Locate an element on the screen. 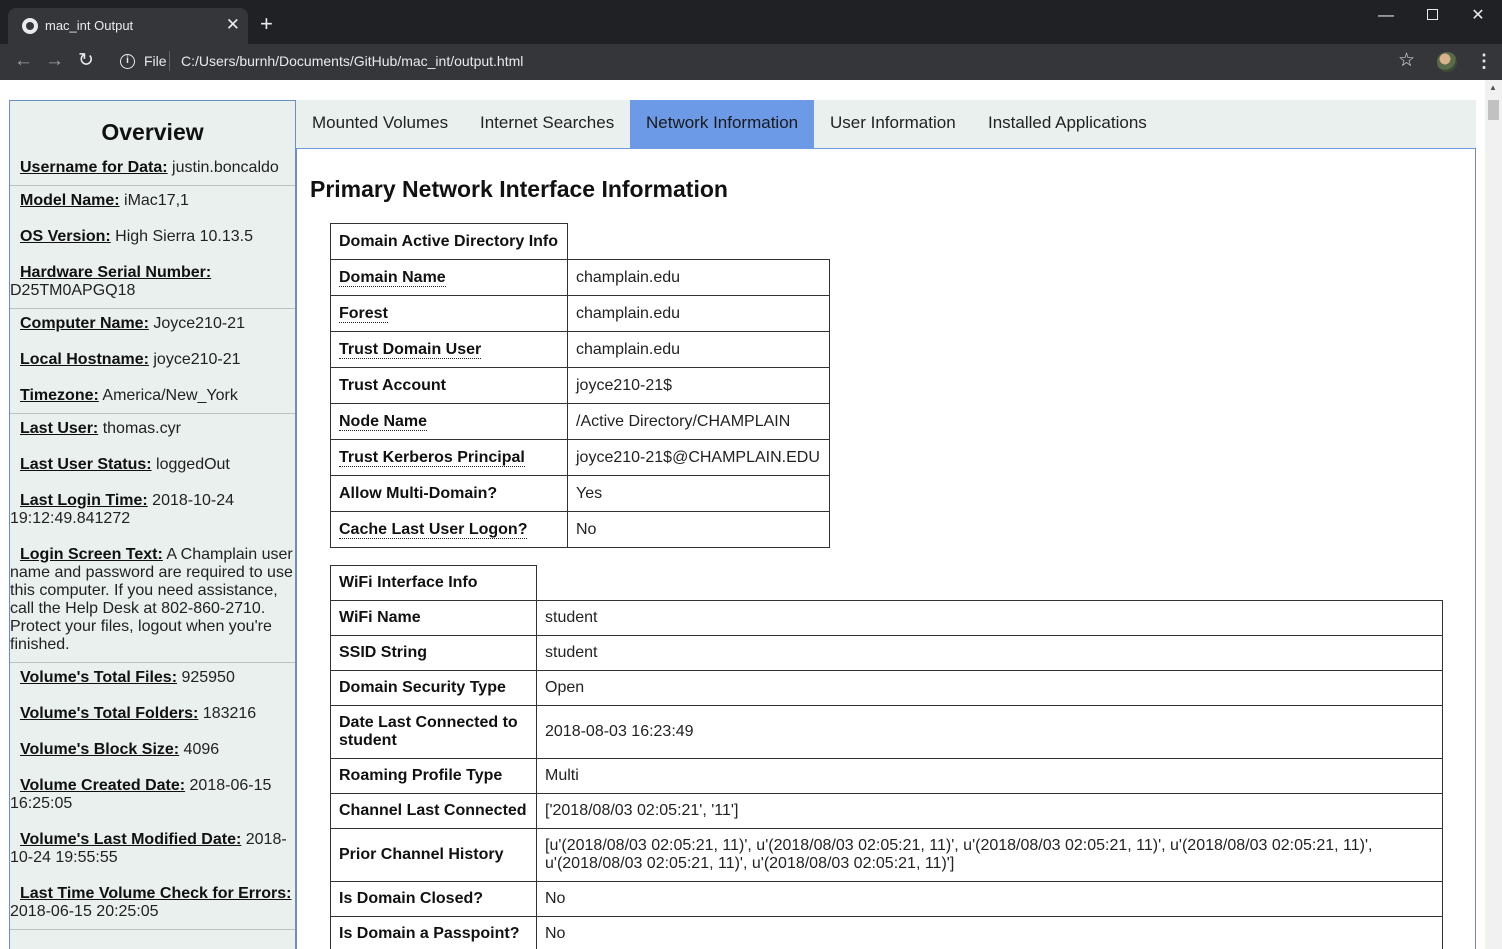  url-separator is located at coordinates (169, 61).